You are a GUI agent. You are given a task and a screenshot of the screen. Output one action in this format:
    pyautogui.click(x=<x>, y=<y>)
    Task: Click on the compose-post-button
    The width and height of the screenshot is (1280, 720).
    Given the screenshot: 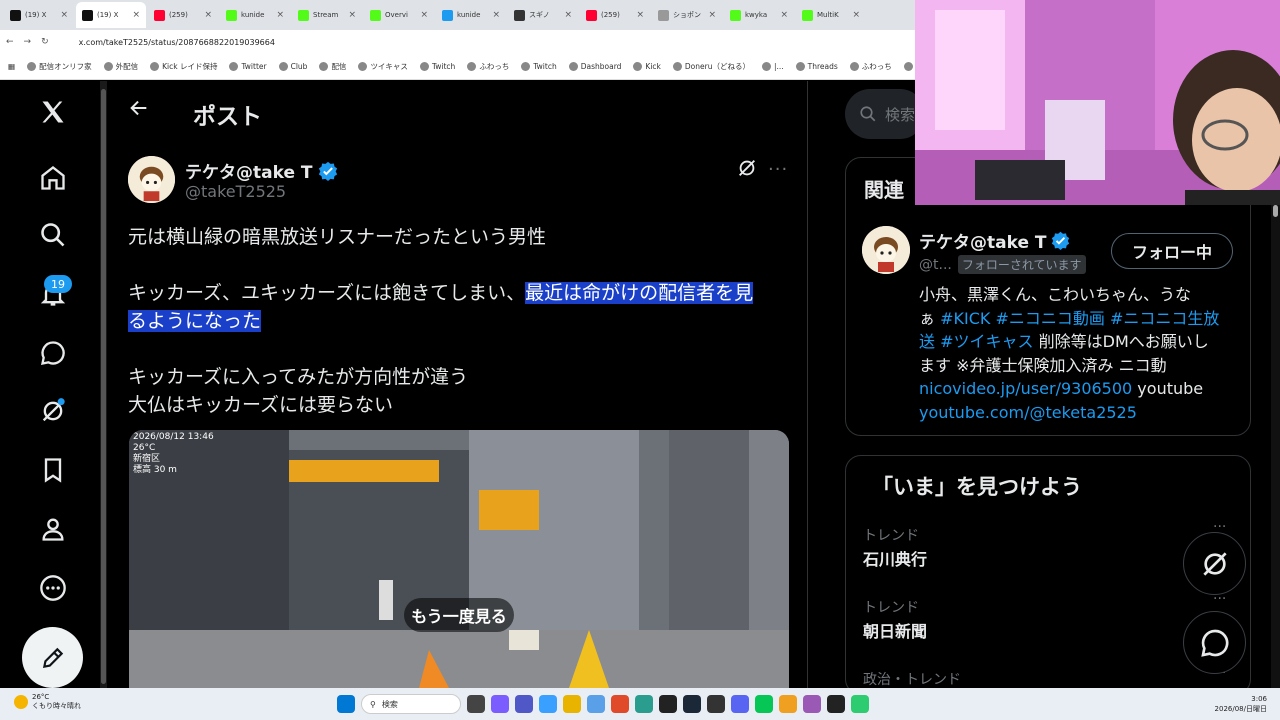 What is the action you would take?
    pyautogui.click(x=52, y=657)
    